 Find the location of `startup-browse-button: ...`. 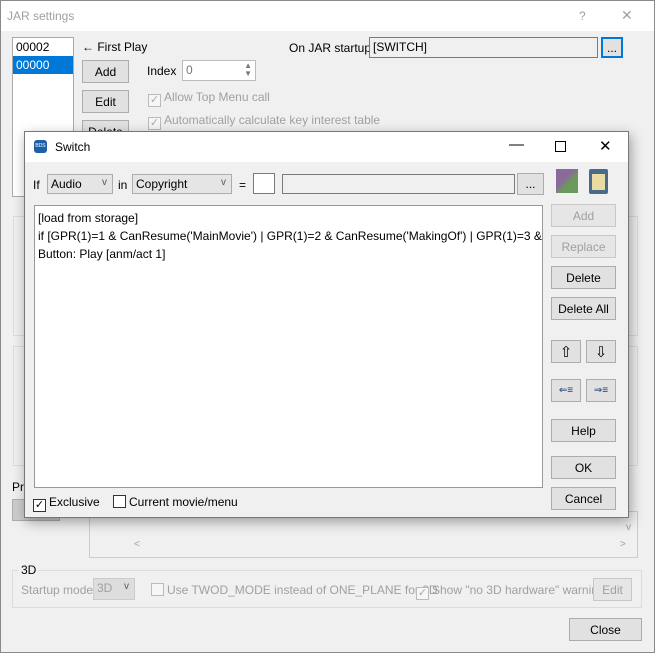

startup-browse-button: ... is located at coordinates (612, 47).